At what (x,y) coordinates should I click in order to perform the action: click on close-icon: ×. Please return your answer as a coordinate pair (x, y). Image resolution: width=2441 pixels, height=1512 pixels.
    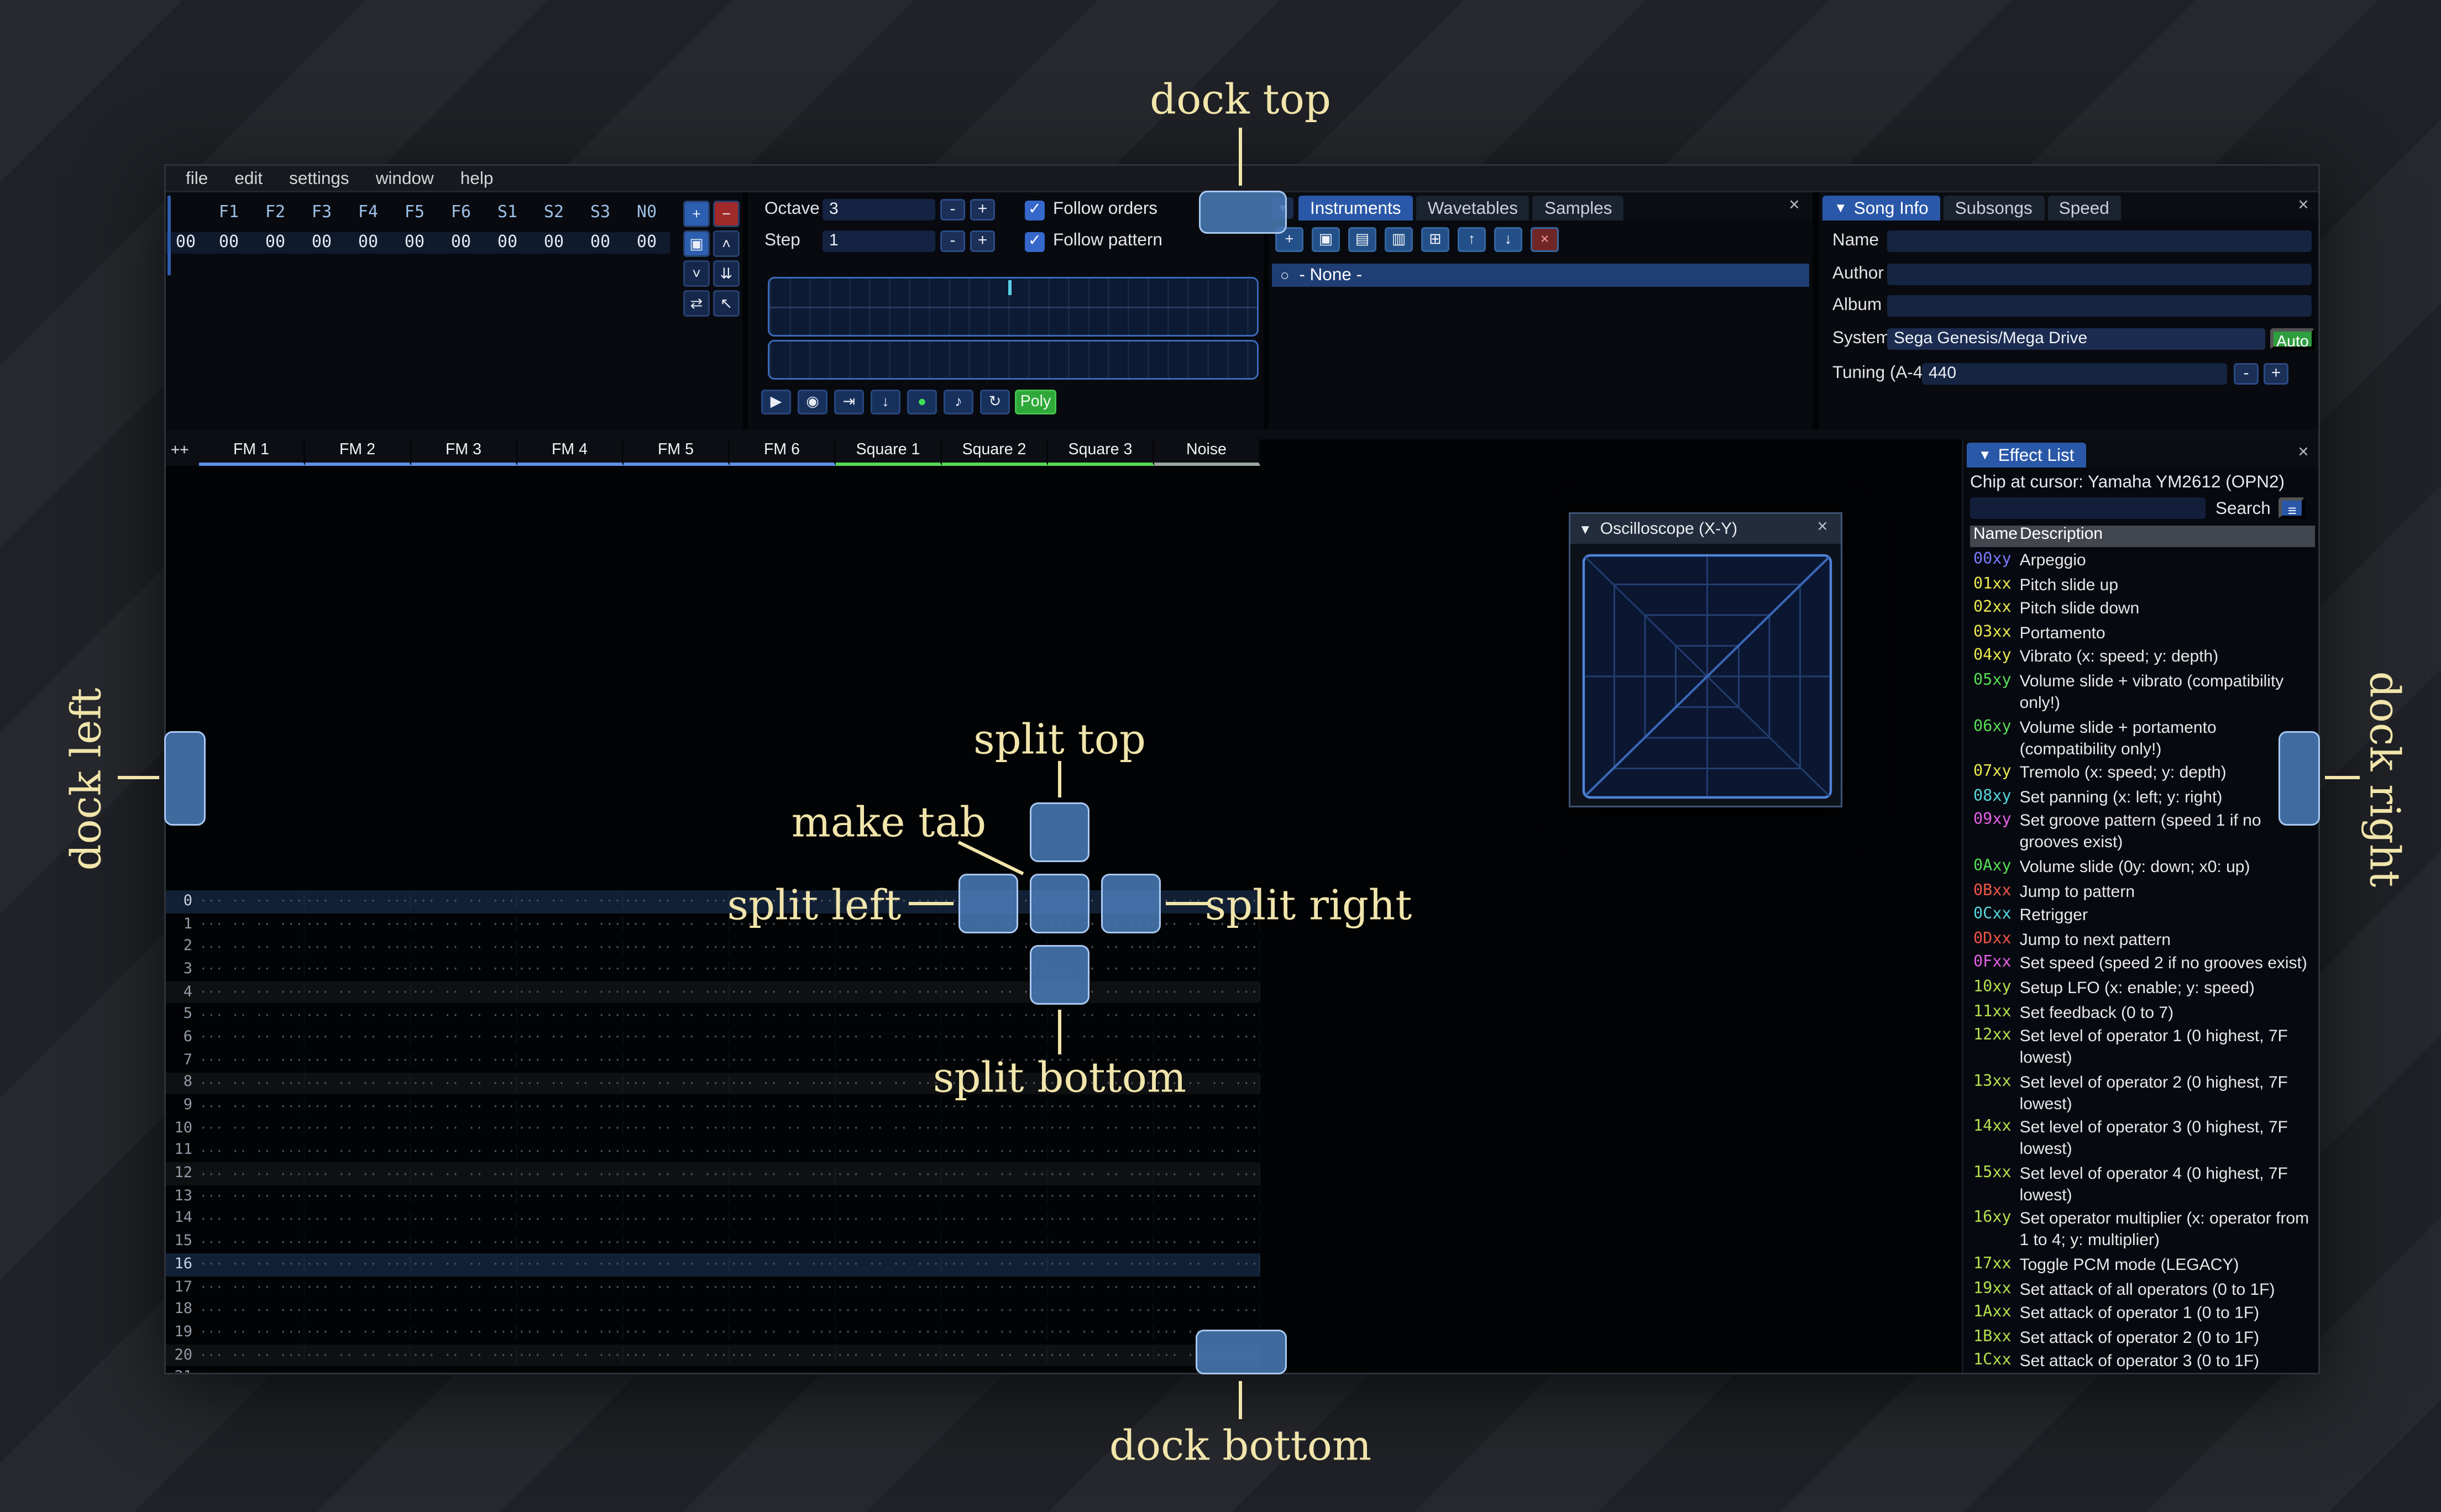
    Looking at the image, I should click on (2303, 453).